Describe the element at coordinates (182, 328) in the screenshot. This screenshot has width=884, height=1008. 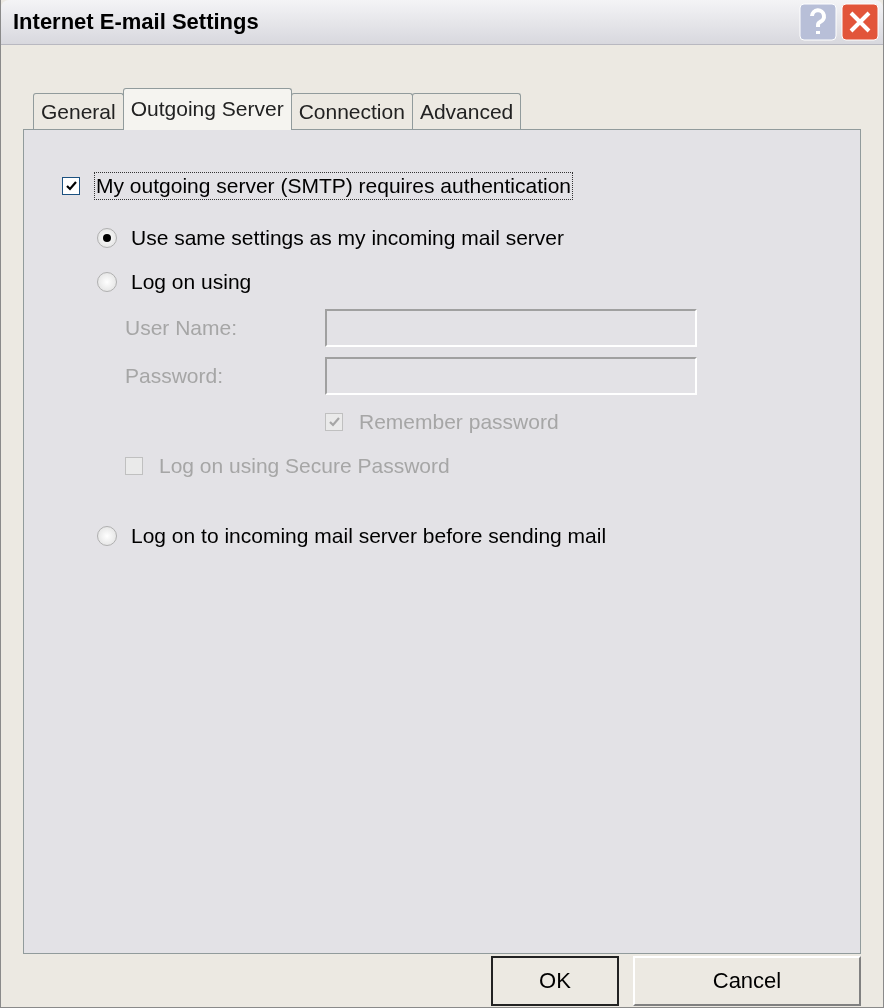
I see `field-label: User Name:` at that location.